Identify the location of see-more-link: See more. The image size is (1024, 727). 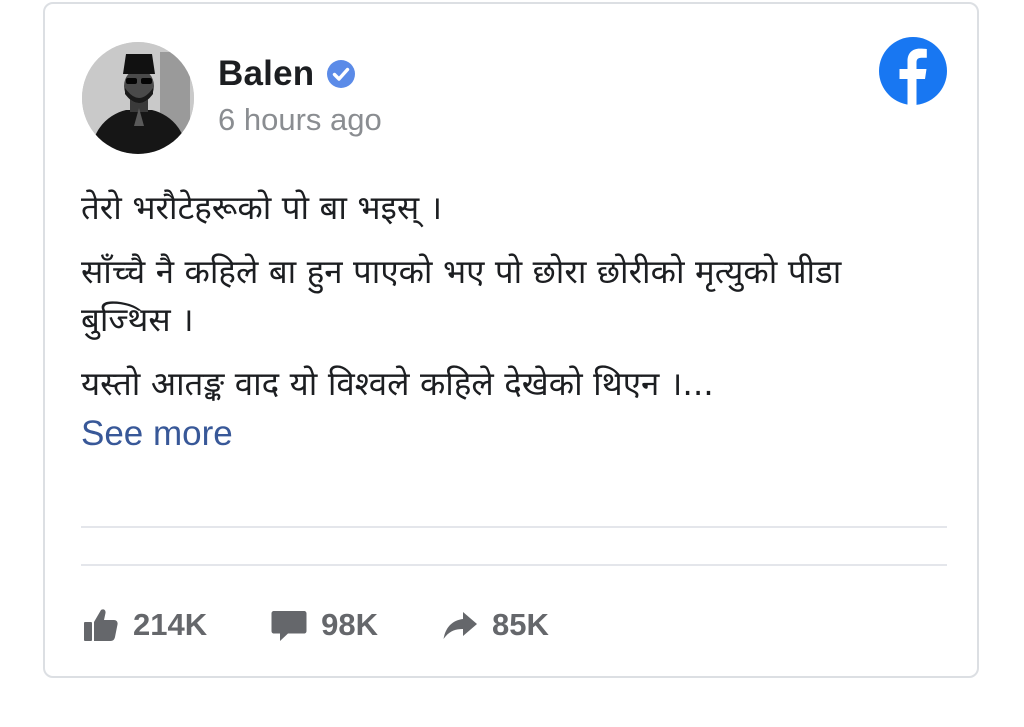
(511, 434).